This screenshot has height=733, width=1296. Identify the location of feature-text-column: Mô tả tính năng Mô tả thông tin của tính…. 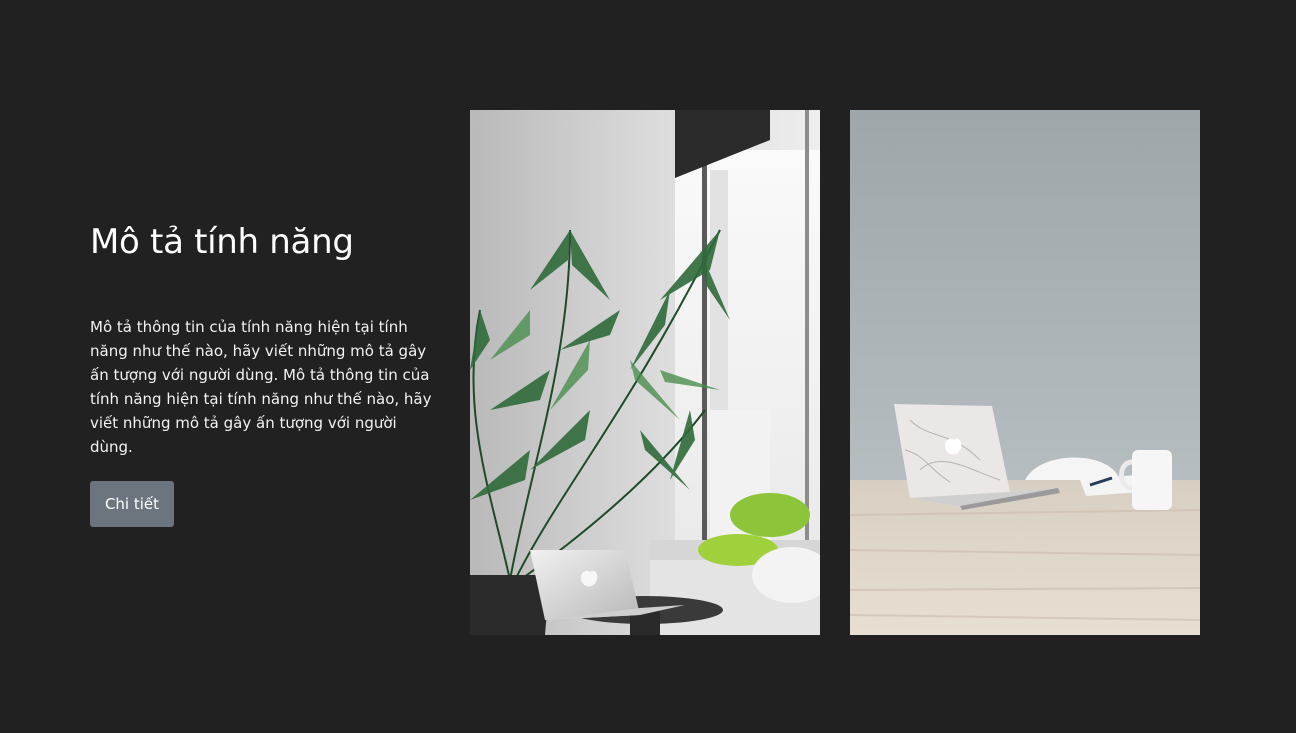
(265, 338).